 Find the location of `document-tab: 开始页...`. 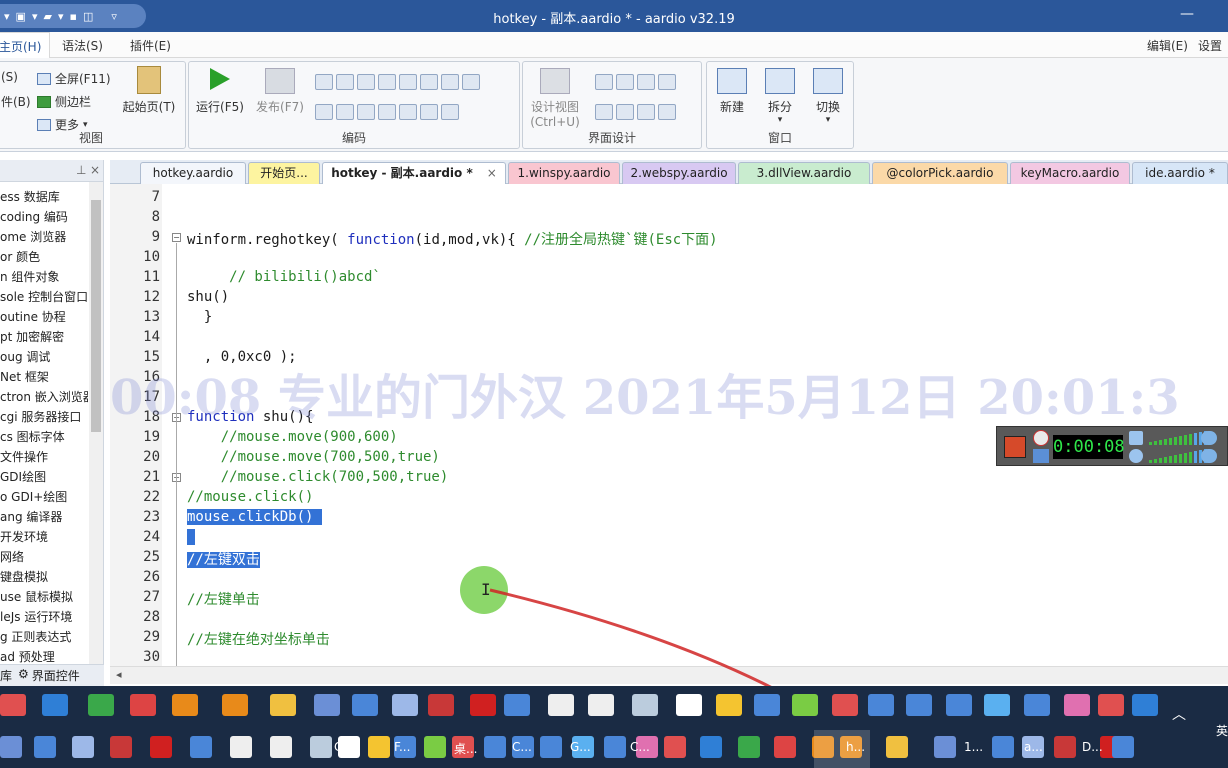

document-tab: 开始页... is located at coordinates (284, 173).